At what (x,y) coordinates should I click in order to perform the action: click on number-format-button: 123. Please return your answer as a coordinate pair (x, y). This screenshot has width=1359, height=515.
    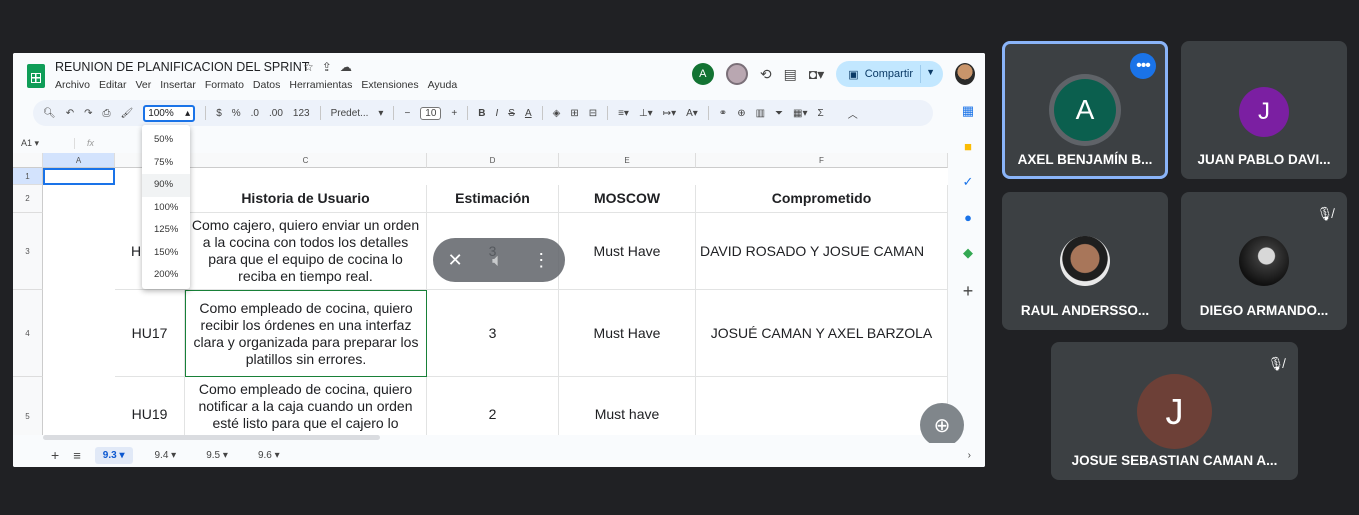
    Looking at the image, I should click on (301, 113).